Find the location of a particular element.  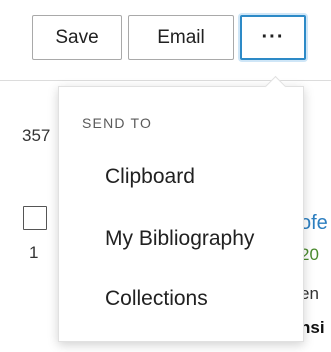

result-index: 1 is located at coordinates (34, 252).